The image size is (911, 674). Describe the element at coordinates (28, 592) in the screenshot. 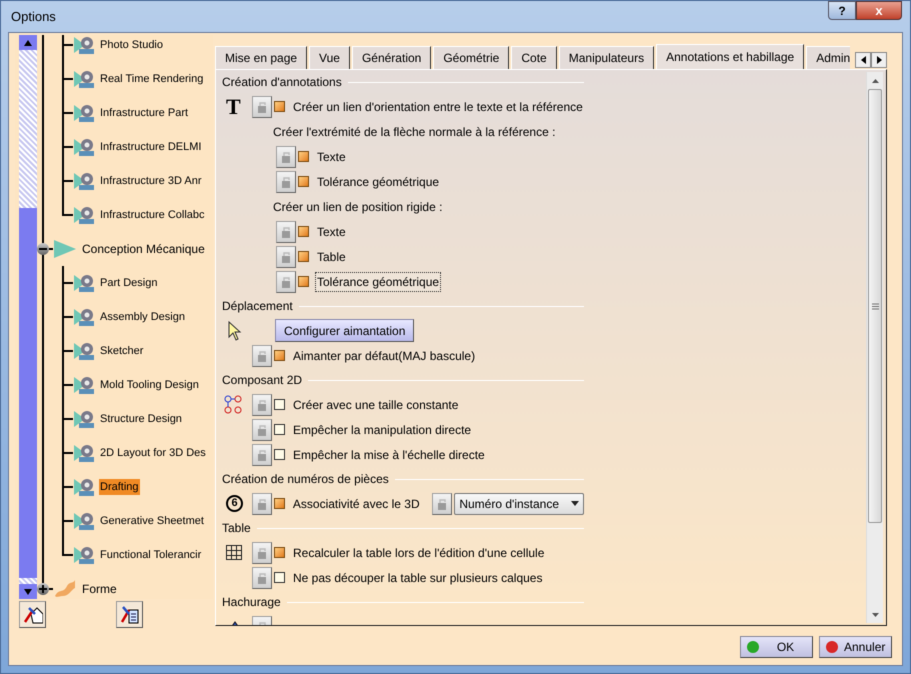

I see `scroll-down-button` at that location.